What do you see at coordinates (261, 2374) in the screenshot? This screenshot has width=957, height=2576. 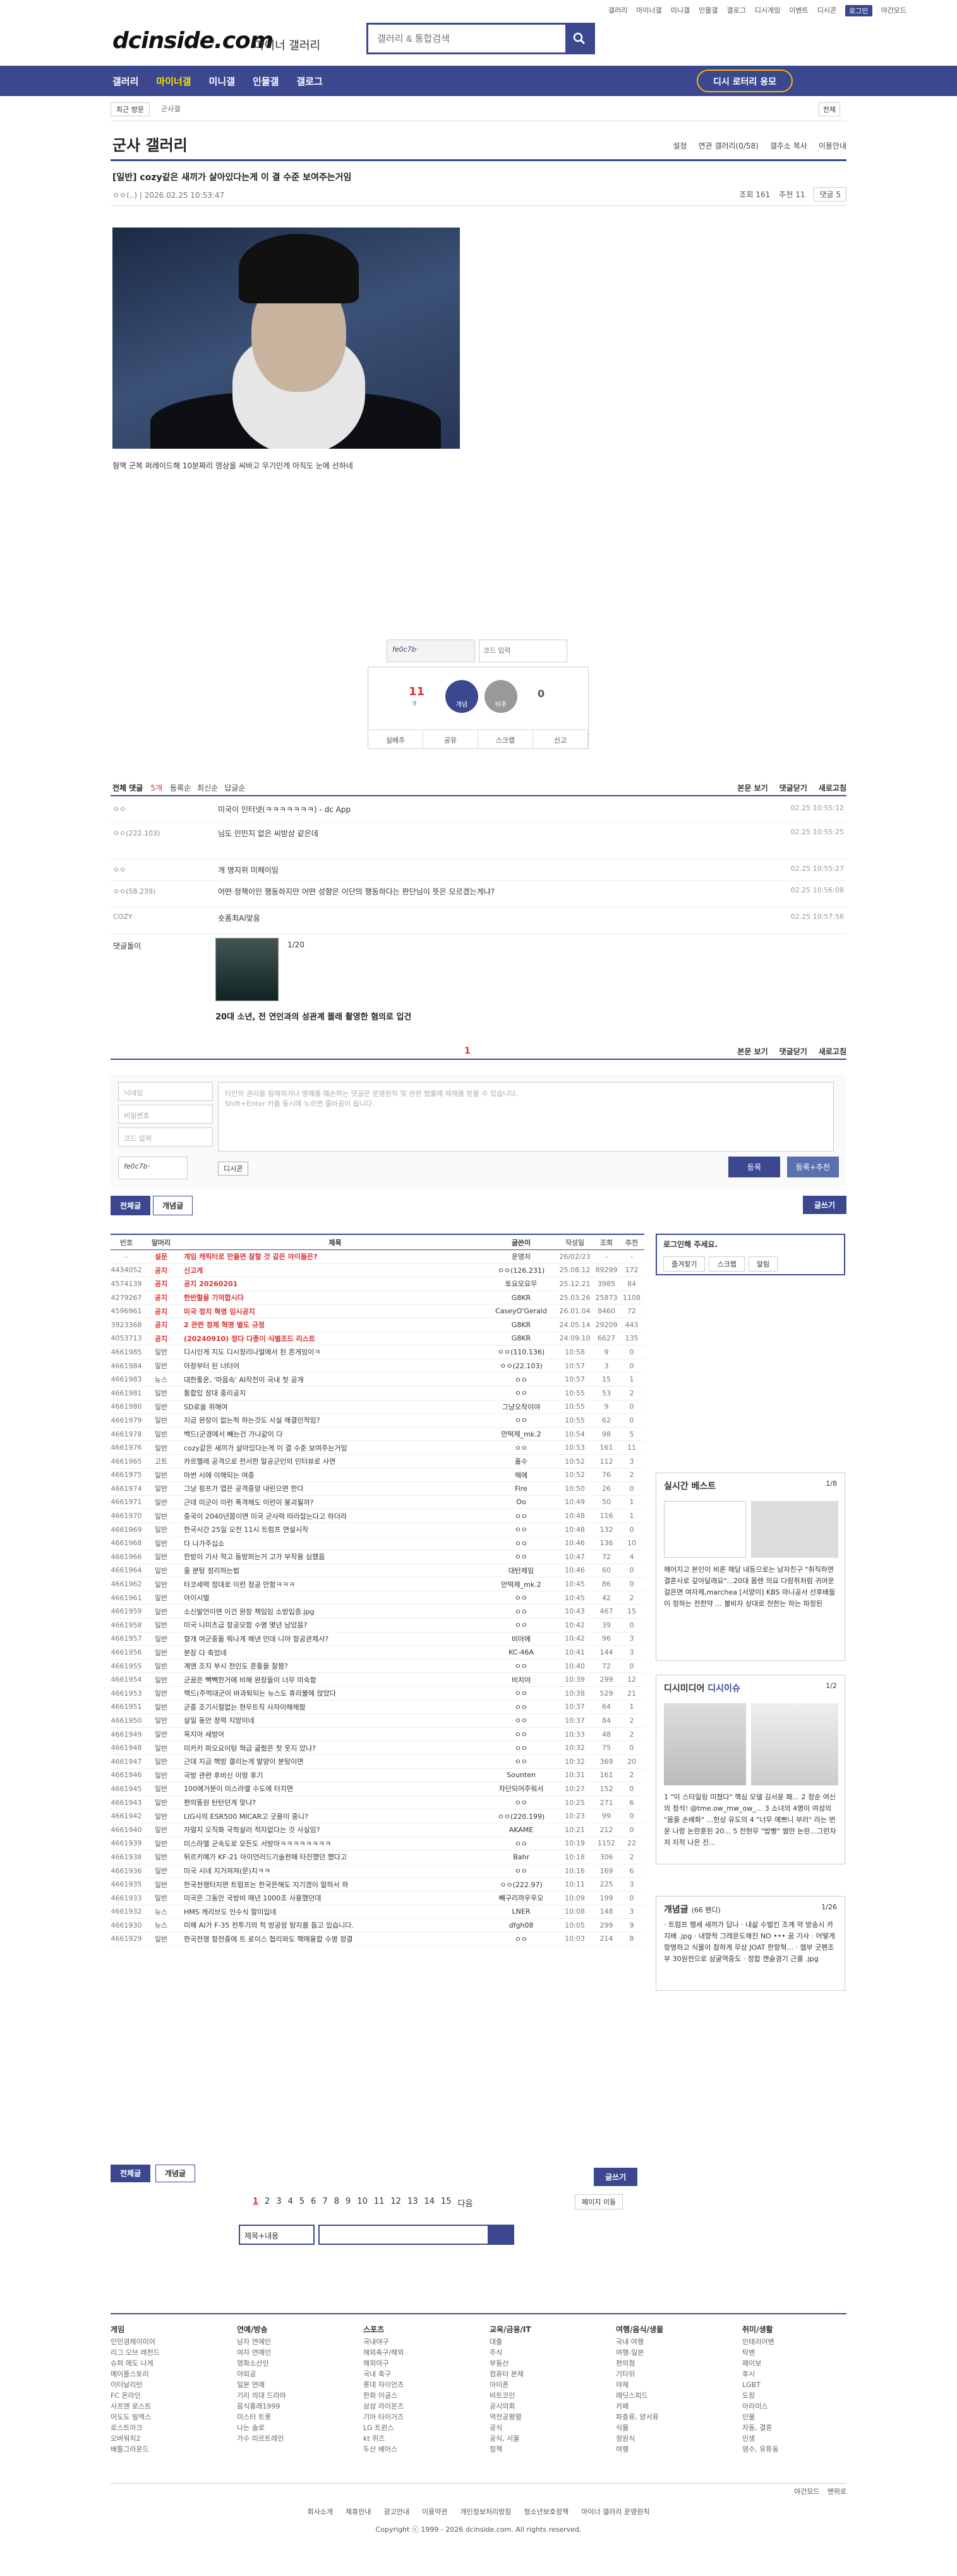 I see `footer-link: 야외공` at bounding box center [261, 2374].